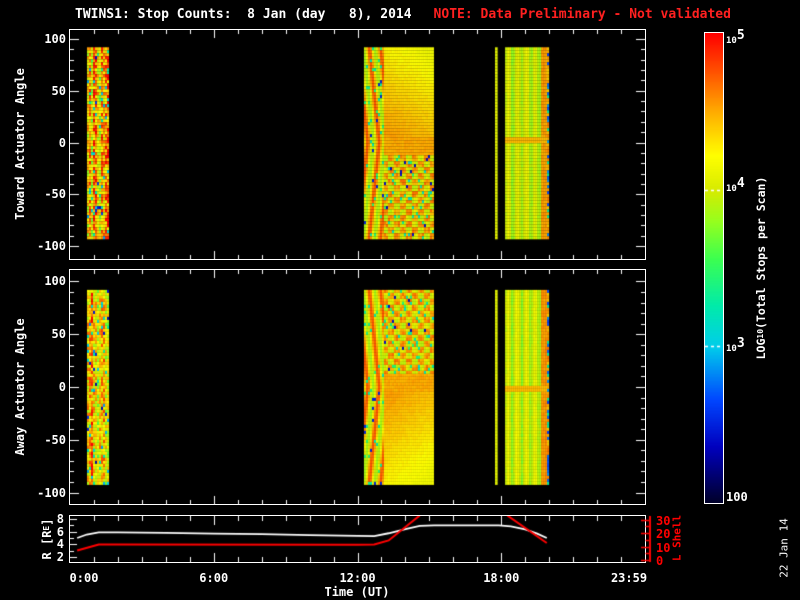 This screenshot has height=600, width=800. Describe the element at coordinates (761, 268) in the screenshot. I see `colorbar-title: LOG10(Total Stops per Scan)` at that location.